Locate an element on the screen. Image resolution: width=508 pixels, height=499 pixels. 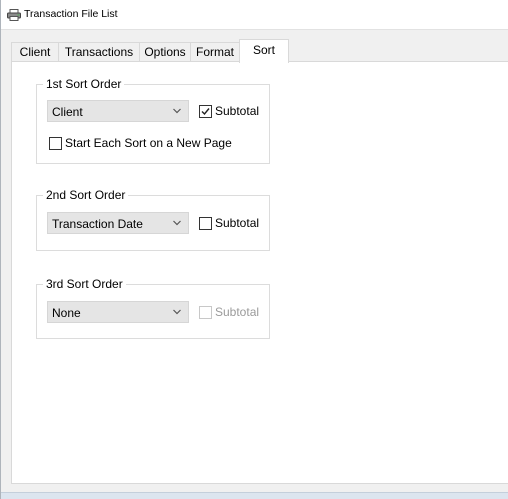
second-sort-order-select: Transaction Date is located at coordinates (118, 223).